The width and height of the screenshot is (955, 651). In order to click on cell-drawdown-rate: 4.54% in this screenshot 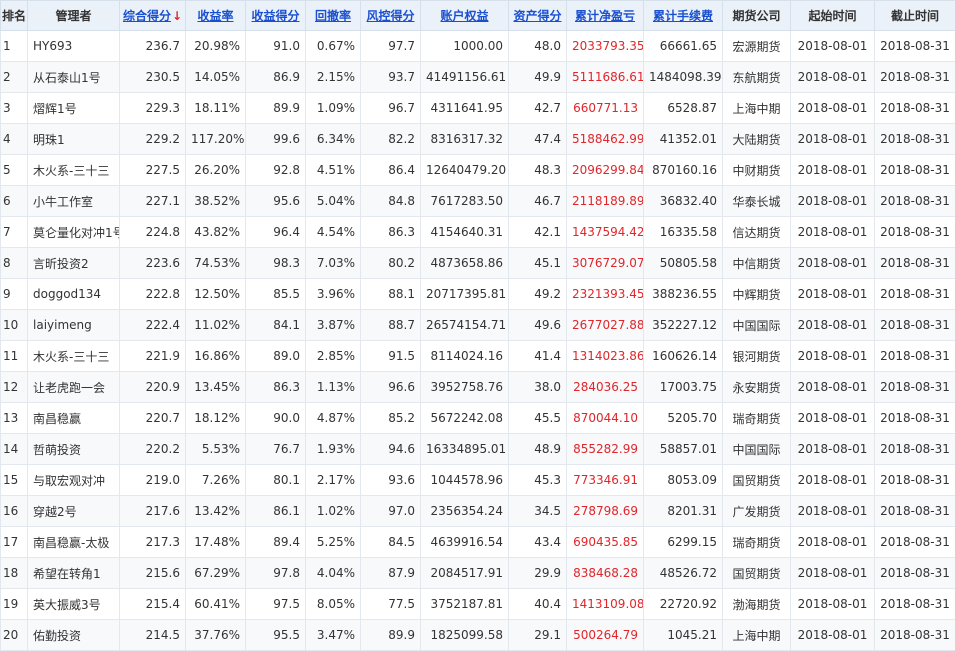, I will do `click(333, 232)`.